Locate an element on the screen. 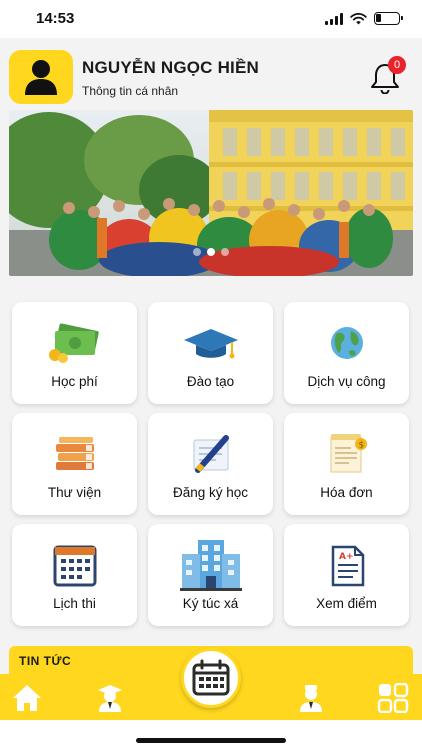  menu-tile-dich-vu-cong: Dịch vụ công is located at coordinates (346, 353).